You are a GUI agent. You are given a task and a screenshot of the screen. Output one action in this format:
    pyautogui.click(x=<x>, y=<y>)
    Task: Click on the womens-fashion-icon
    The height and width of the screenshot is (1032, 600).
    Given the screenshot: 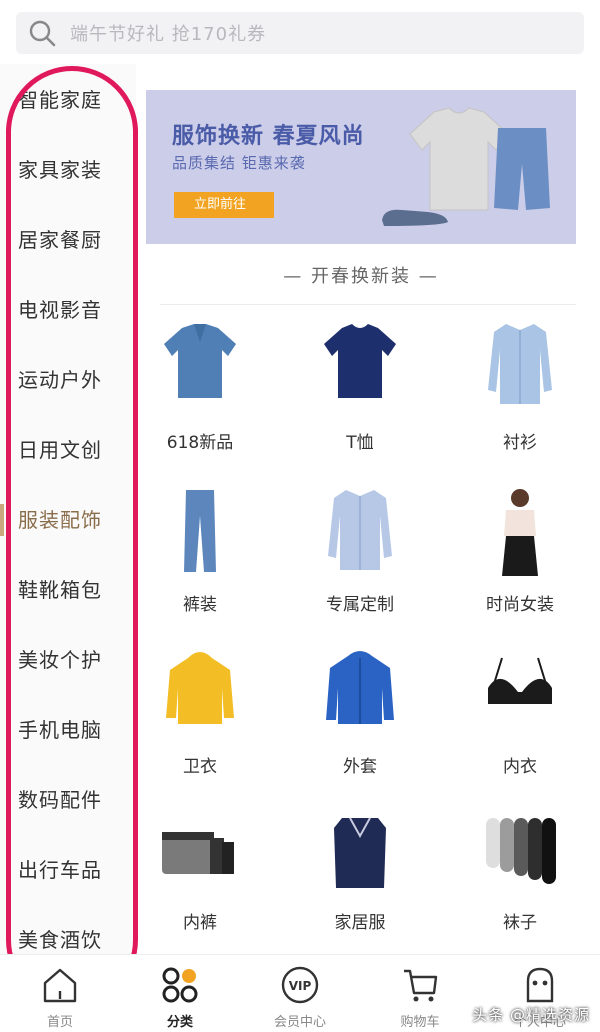 What is the action you would take?
    pyautogui.click(x=520, y=532)
    